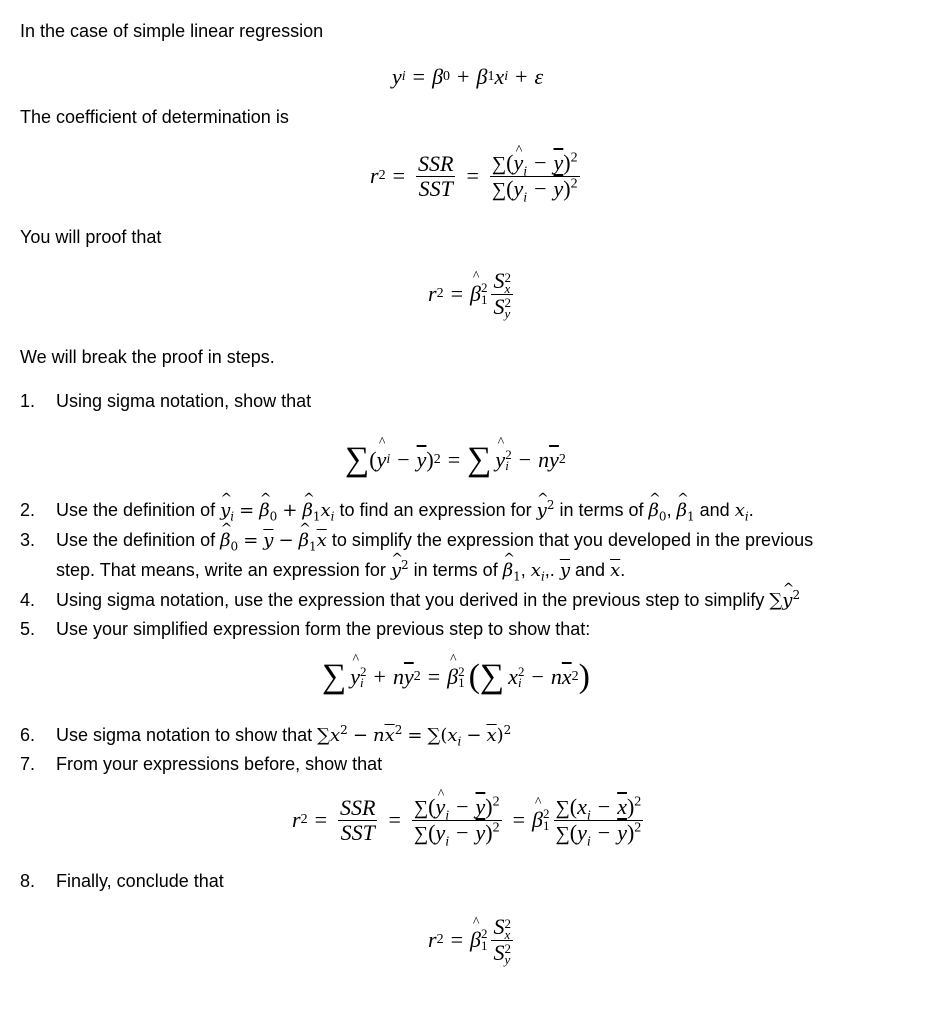  Describe the element at coordinates (28, 764) in the screenshot. I see `step-7-number: 7.` at that location.